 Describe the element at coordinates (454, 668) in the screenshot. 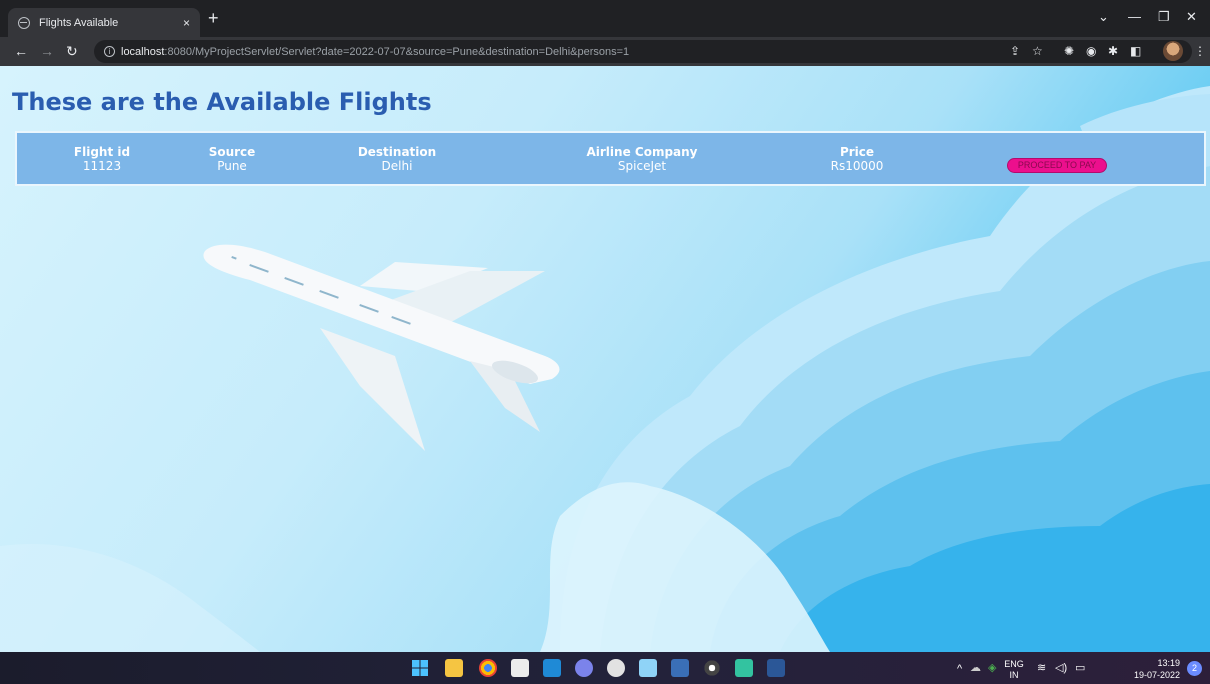

I see `file-explorer-icon` at that location.